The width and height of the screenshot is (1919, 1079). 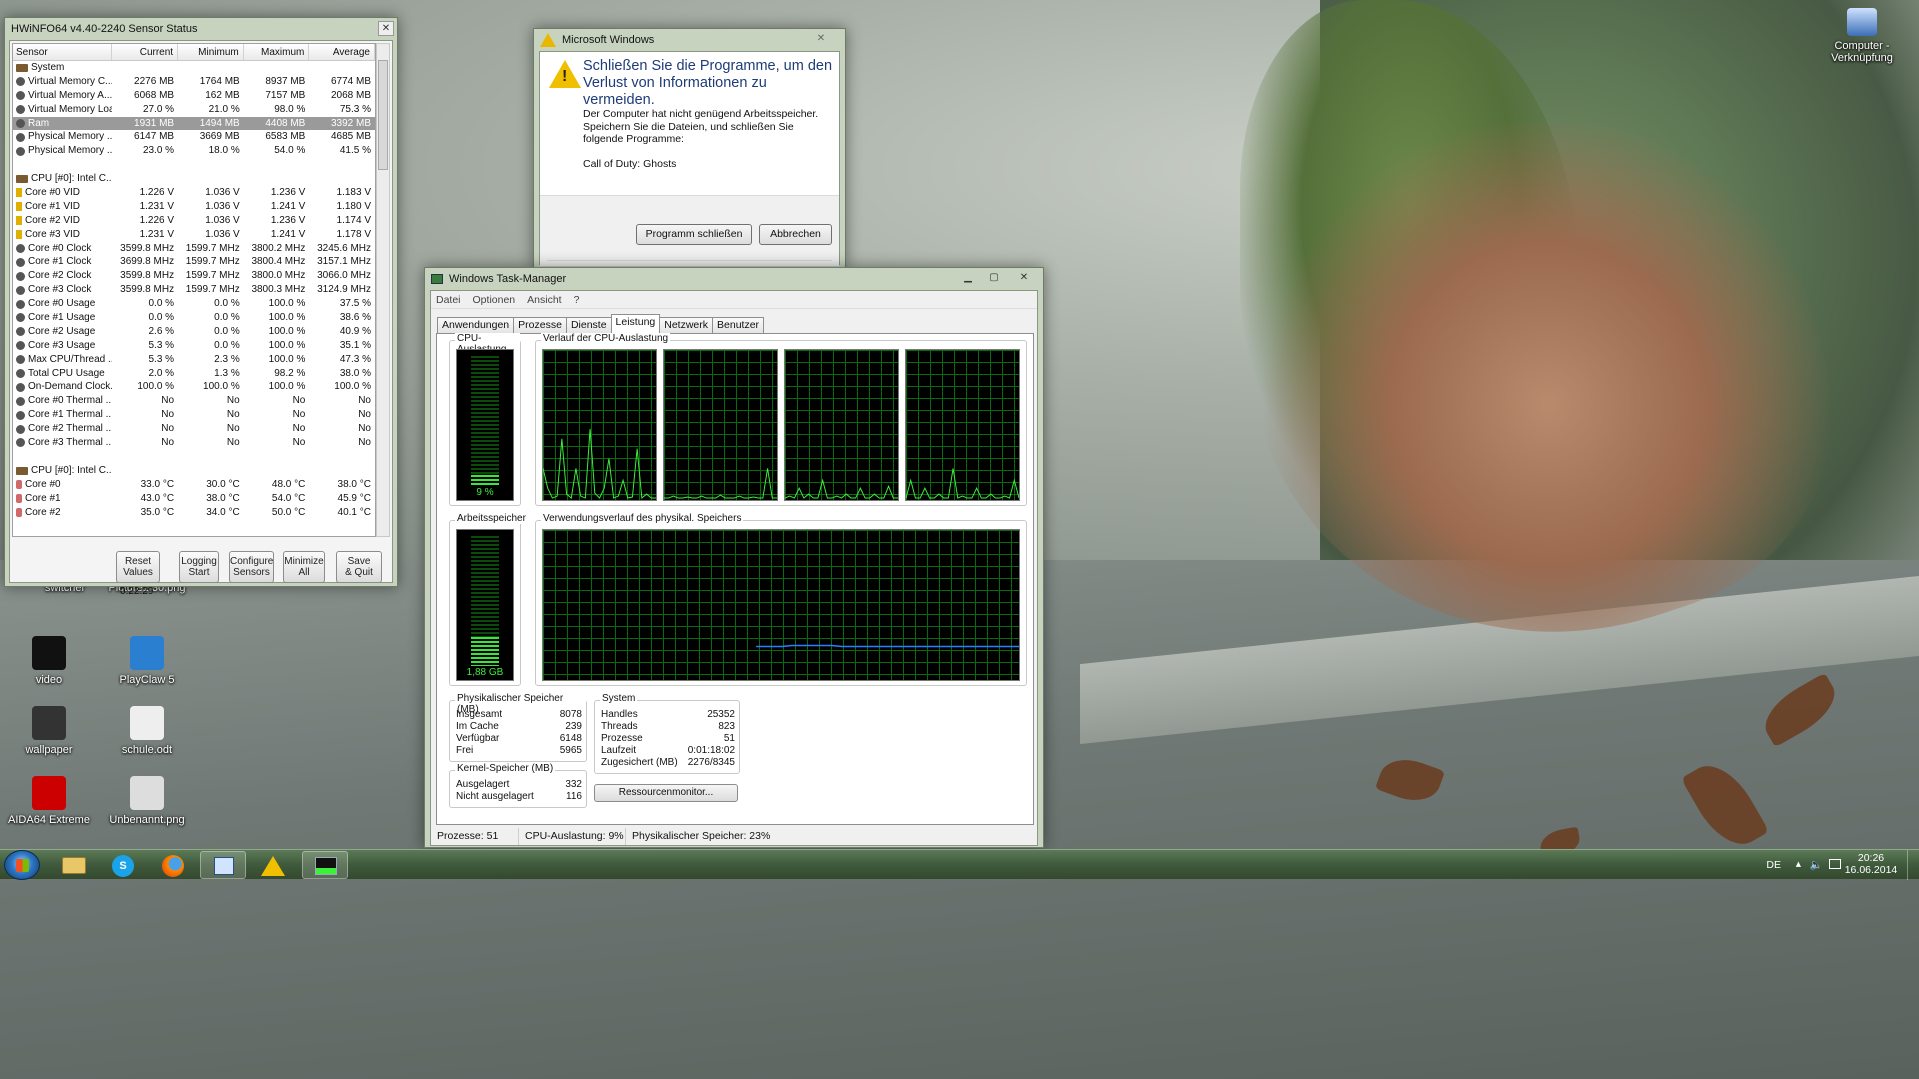 What do you see at coordinates (194, 415) in the screenshot?
I see `table-row: Core #1 Thermal ... No No No No` at bounding box center [194, 415].